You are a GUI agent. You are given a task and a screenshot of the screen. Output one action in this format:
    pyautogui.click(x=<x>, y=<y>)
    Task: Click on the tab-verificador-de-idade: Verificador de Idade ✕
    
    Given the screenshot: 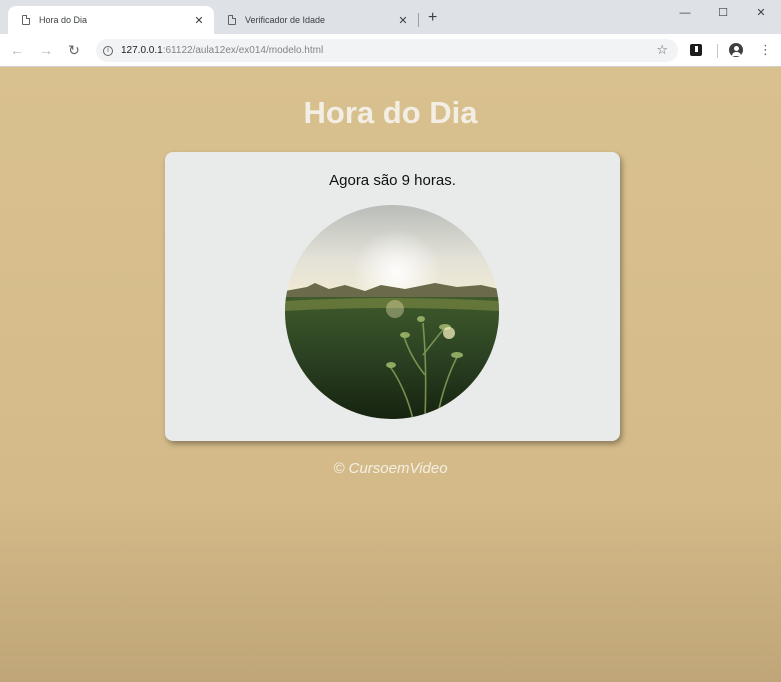 What is the action you would take?
    pyautogui.click(x=316, y=20)
    